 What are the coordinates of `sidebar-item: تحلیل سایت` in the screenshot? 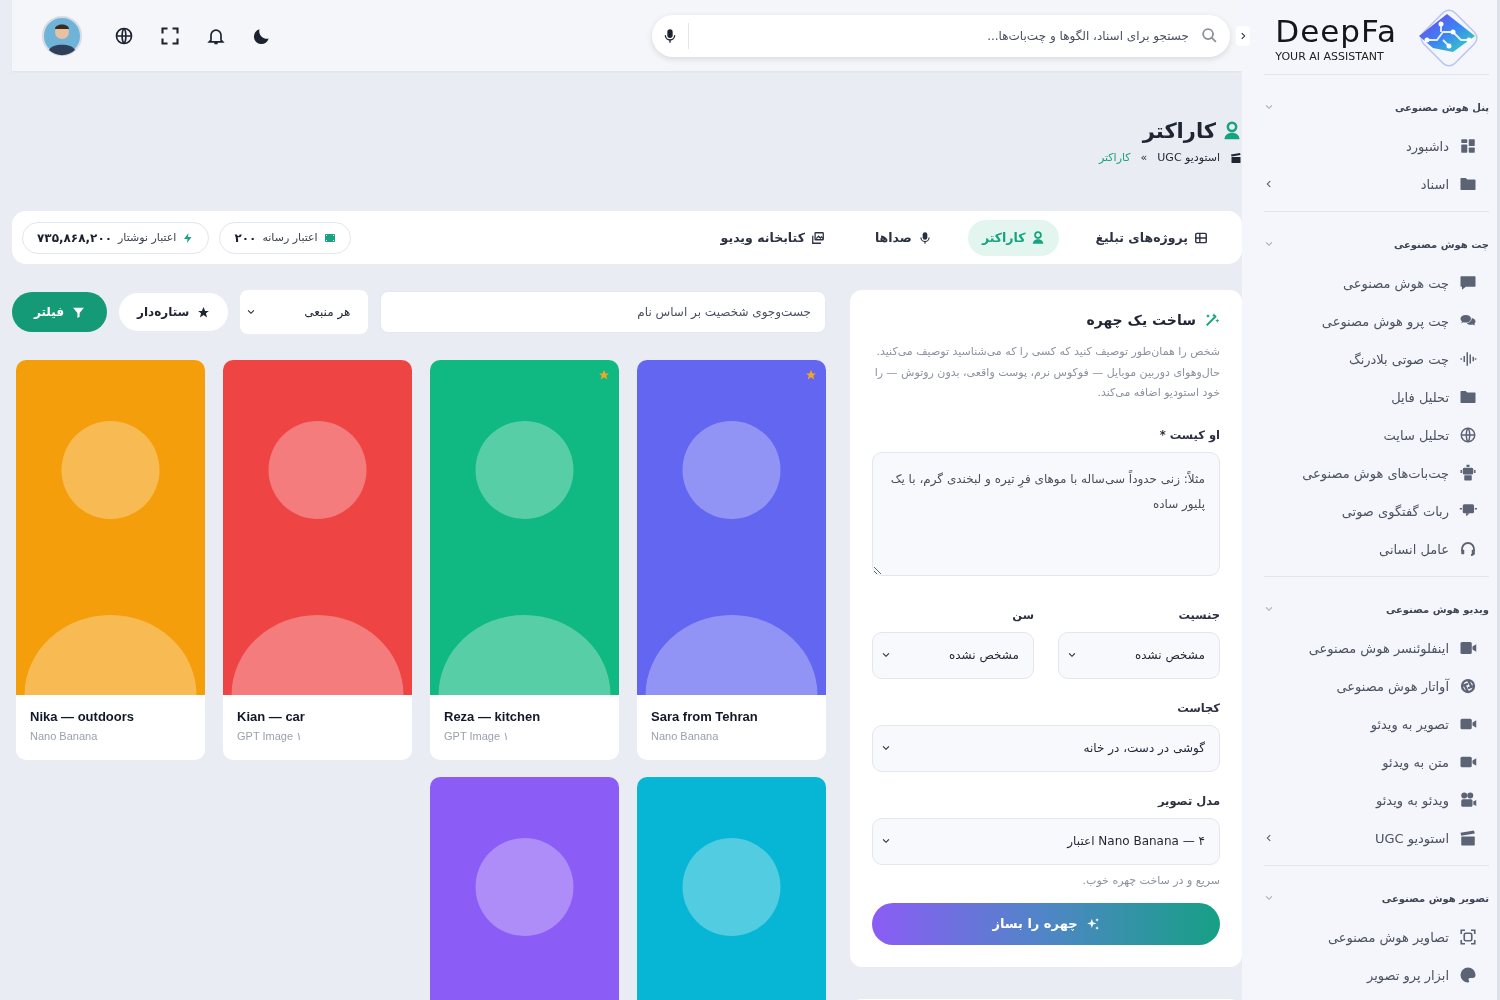 It's located at (1376, 435).